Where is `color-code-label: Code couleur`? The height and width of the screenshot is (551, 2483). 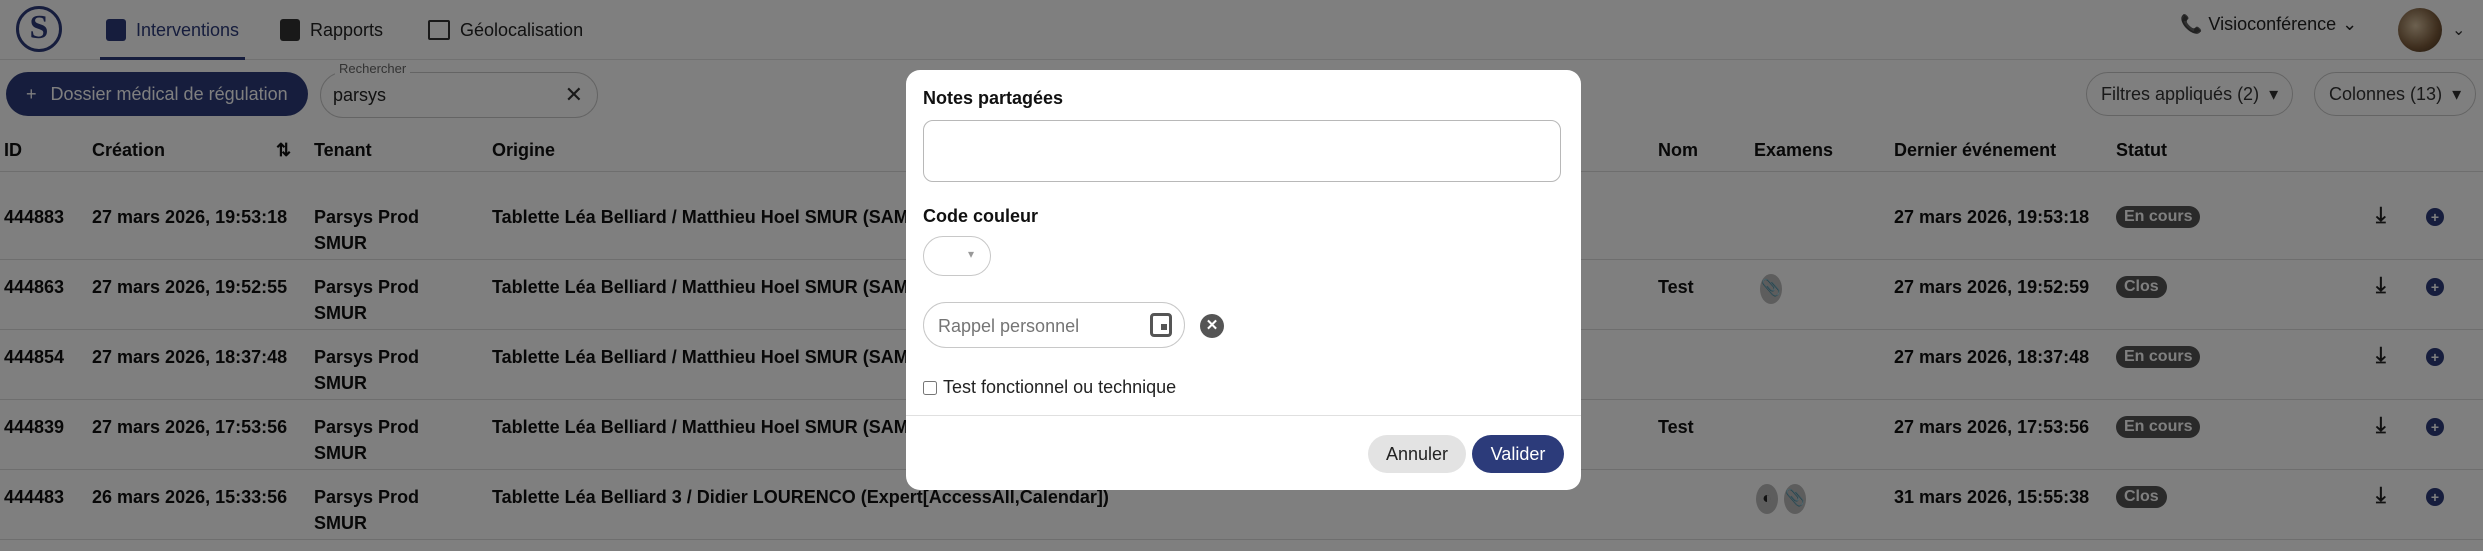
color-code-label: Code couleur is located at coordinates (981, 216).